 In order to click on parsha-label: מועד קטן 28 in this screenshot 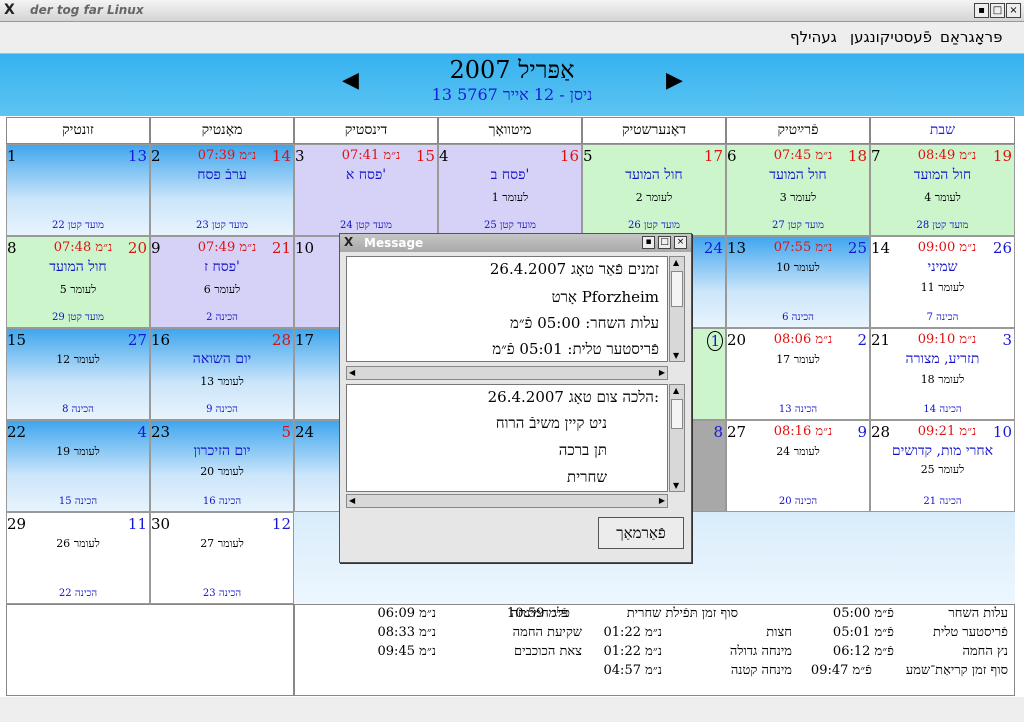, I will do `click(942, 225)`.